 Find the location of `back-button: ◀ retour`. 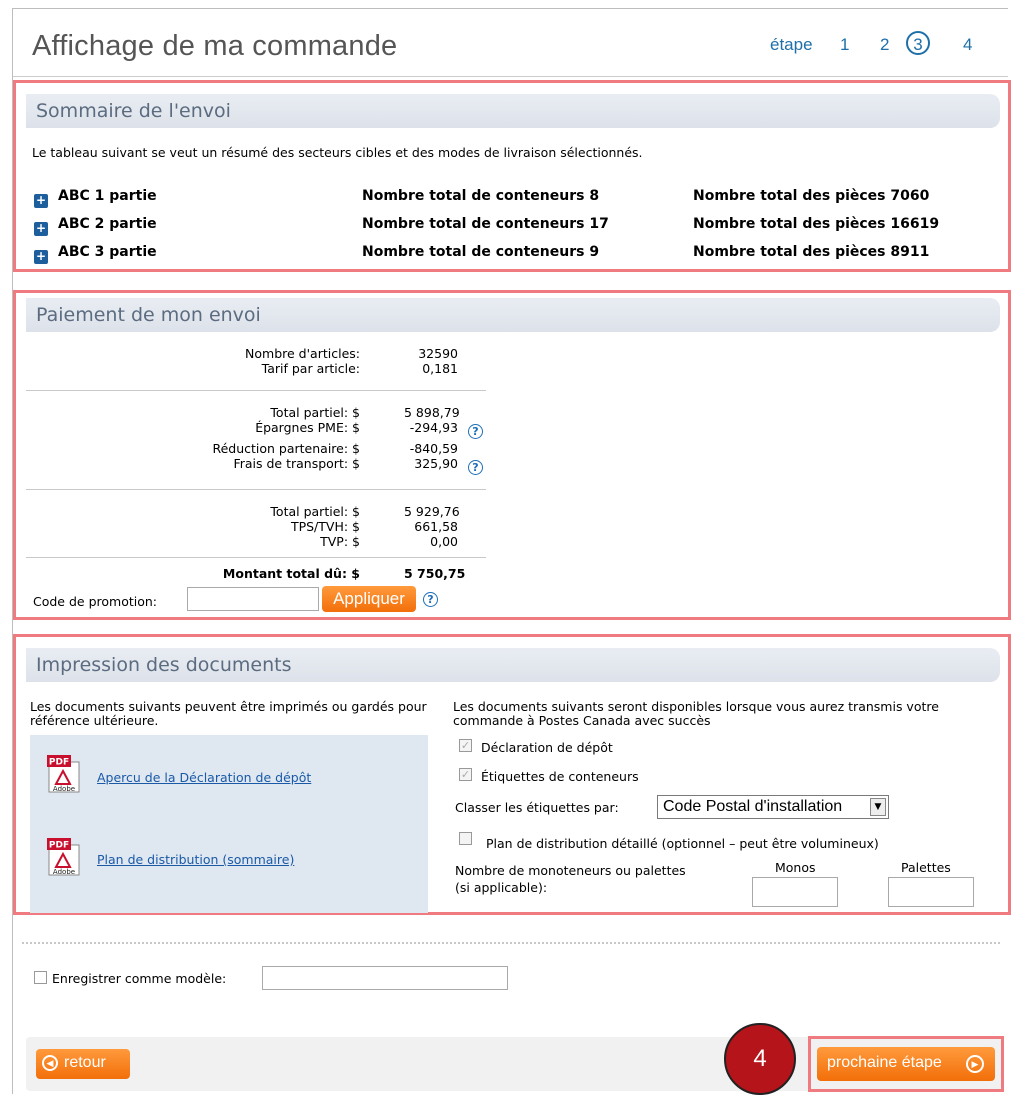

back-button: ◀ retour is located at coordinates (83, 1064).